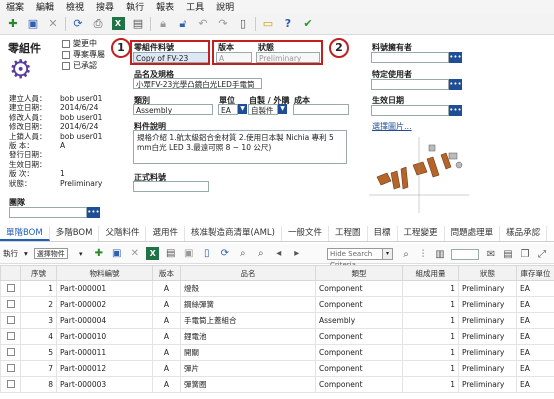 This screenshot has width=554, height=399. I want to click on col-version: 版本, so click(166, 273).